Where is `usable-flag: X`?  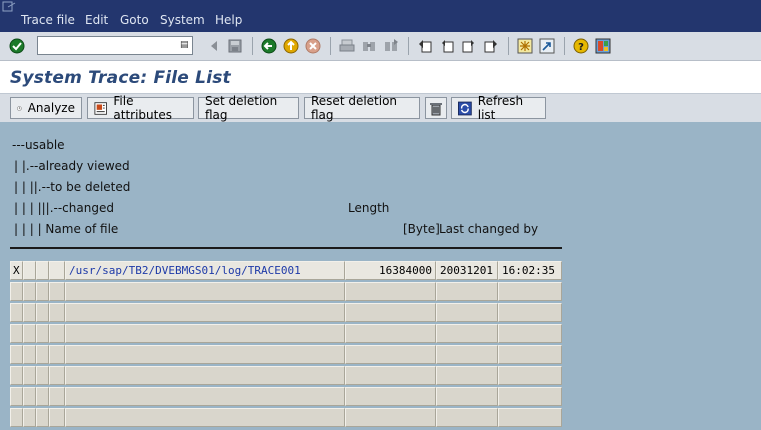
usable-flag: X is located at coordinates (16, 270).